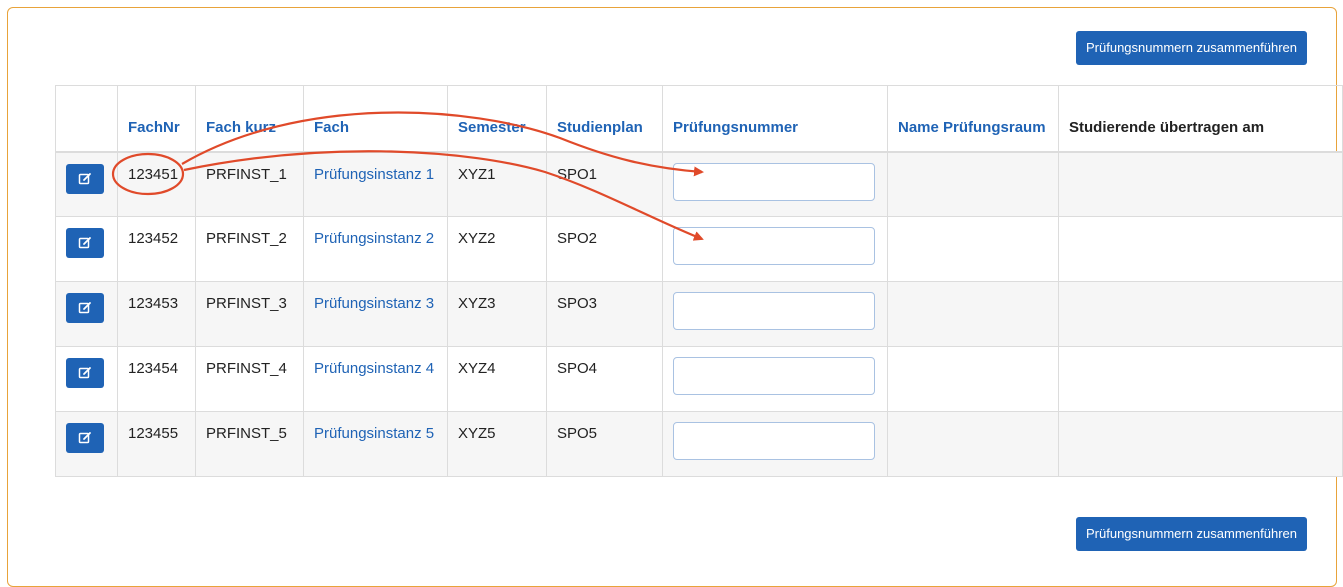 The image size is (1343, 587). Describe the element at coordinates (249, 249) in the screenshot. I see `cell-fach-kurz: PRFINST_2` at that location.